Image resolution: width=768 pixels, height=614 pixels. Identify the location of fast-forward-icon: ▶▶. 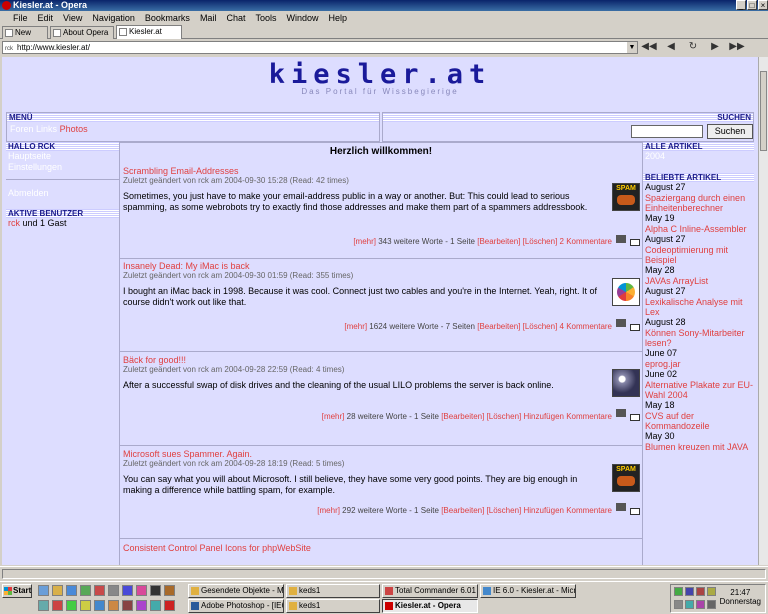
(737, 46).